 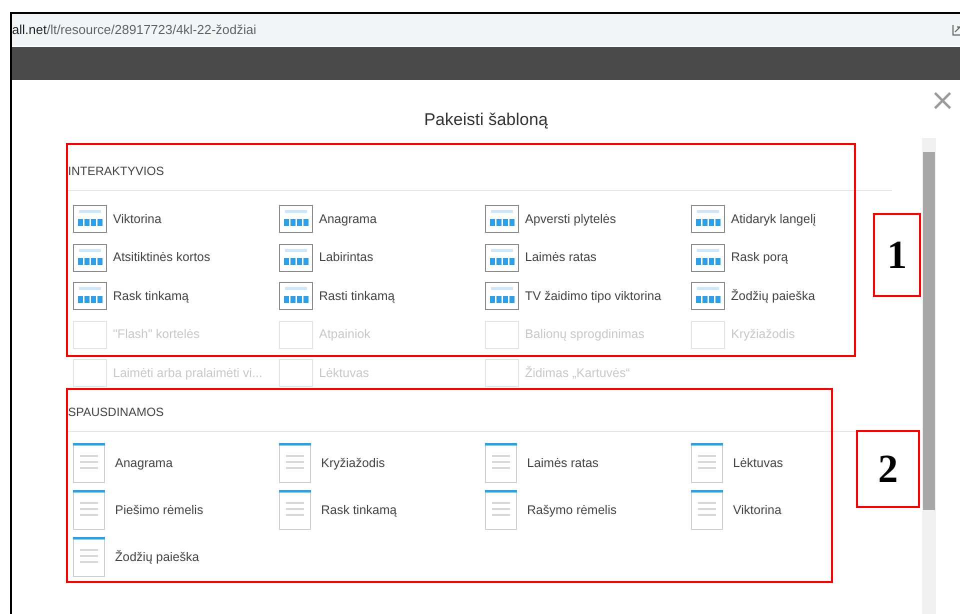 What do you see at coordinates (141, 257) in the screenshot?
I see `template-option: Atsitiktinės kortos` at bounding box center [141, 257].